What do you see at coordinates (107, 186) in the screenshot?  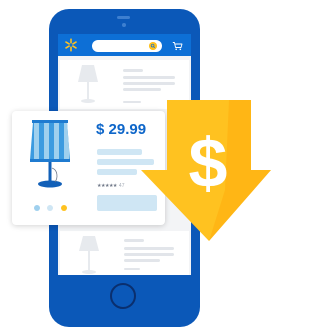 I see `star-rating-icon: ★★★★★` at bounding box center [107, 186].